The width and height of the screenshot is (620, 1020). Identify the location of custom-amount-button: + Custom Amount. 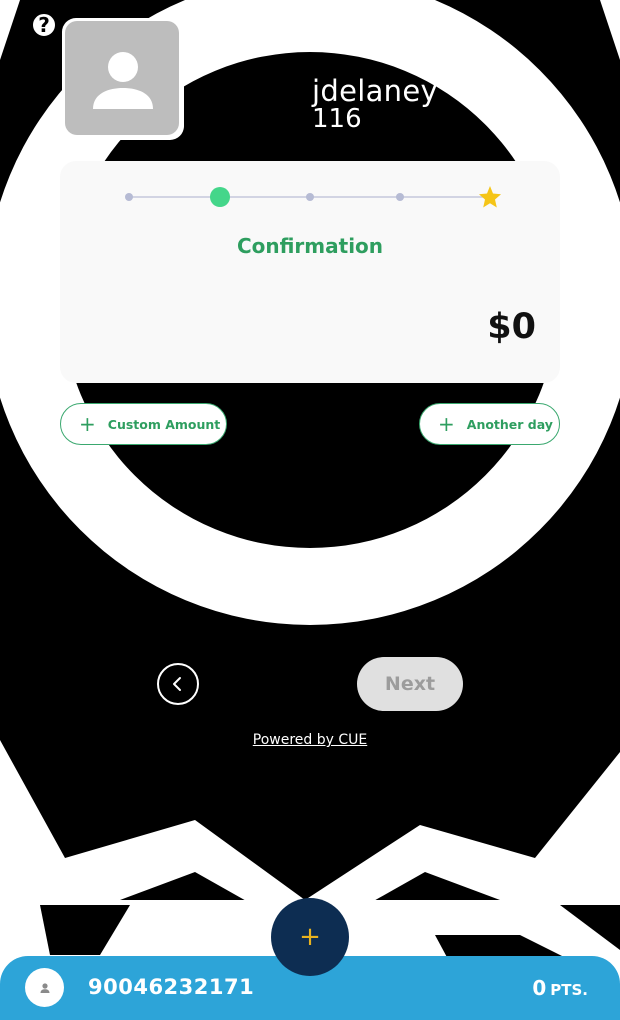
(143, 424).